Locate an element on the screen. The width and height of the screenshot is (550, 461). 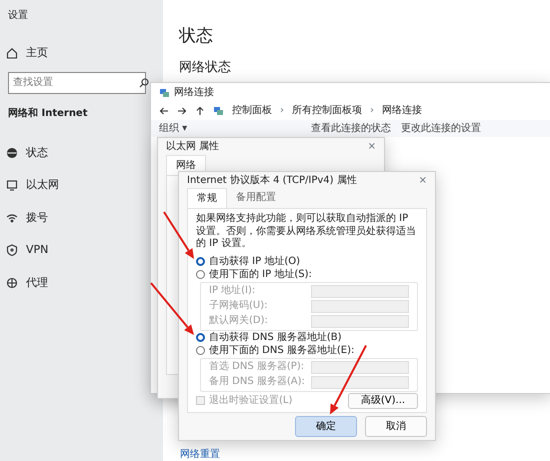
search-field: 查找设置 is located at coordinates (77, 83).